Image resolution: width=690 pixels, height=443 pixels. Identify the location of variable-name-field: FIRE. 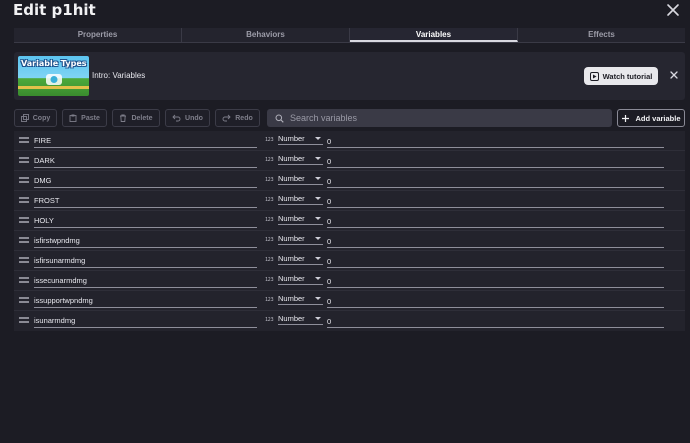
(145, 142).